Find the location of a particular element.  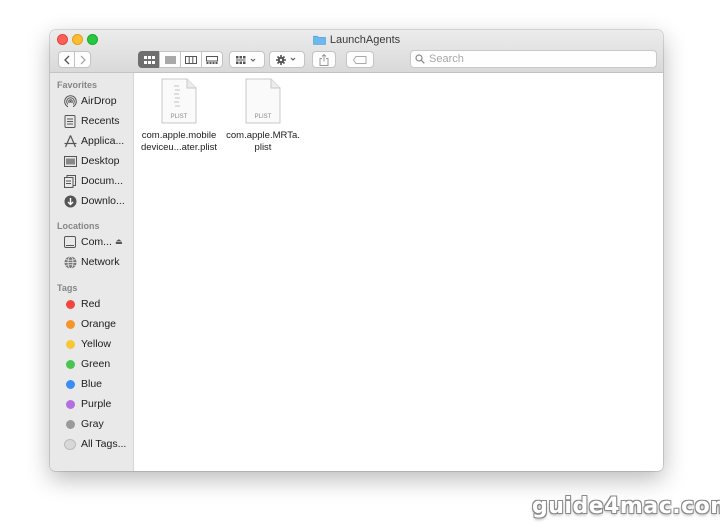

action-gear-icon is located at coordinates (286, 59).